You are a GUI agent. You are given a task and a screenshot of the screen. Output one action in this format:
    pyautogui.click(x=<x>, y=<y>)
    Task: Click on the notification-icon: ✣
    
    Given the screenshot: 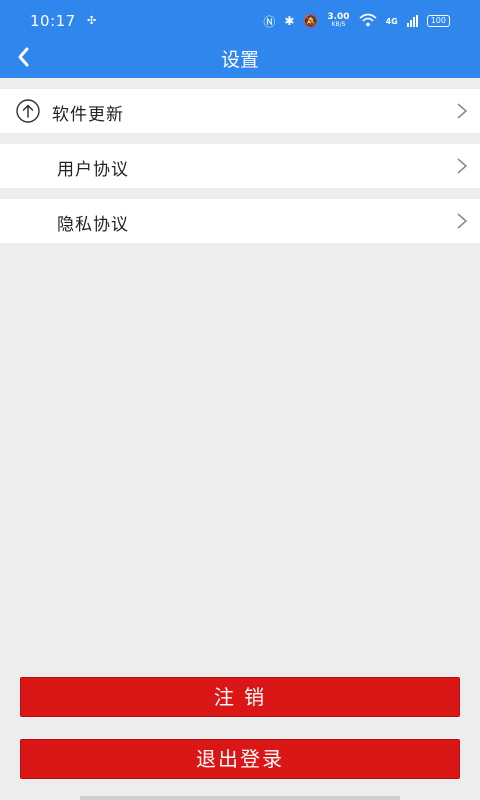 What is the action you would take?
    pyautogui.click(x=92, y=20)
    